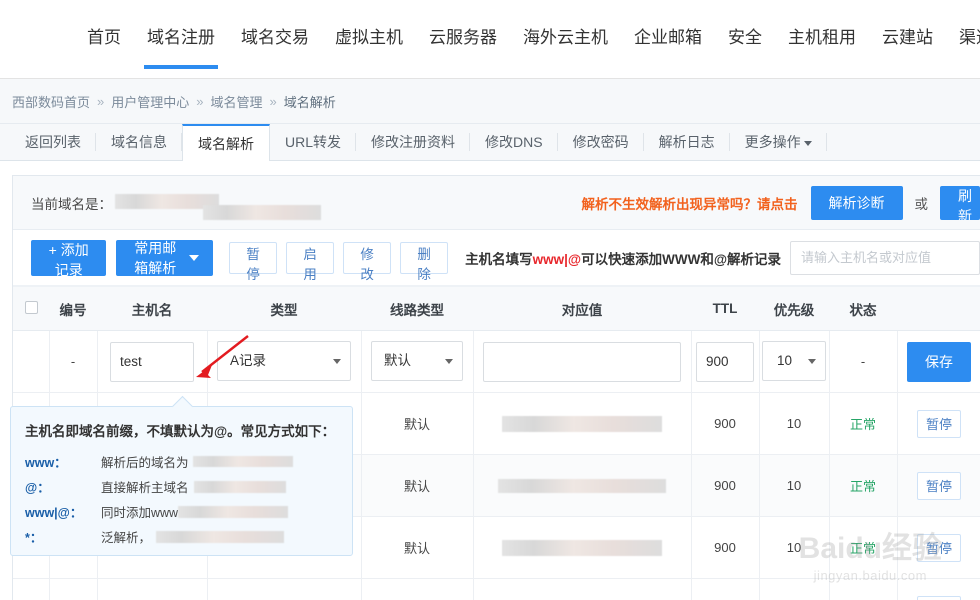  I want to click on cell-status, so click(863, 589).